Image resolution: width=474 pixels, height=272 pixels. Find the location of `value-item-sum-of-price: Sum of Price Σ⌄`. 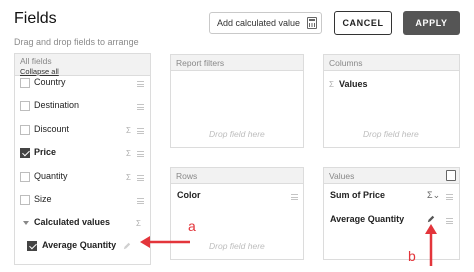

value-item-sum-of-price: Sum of Price Σ⌄ is located at coordinates (391, 196).